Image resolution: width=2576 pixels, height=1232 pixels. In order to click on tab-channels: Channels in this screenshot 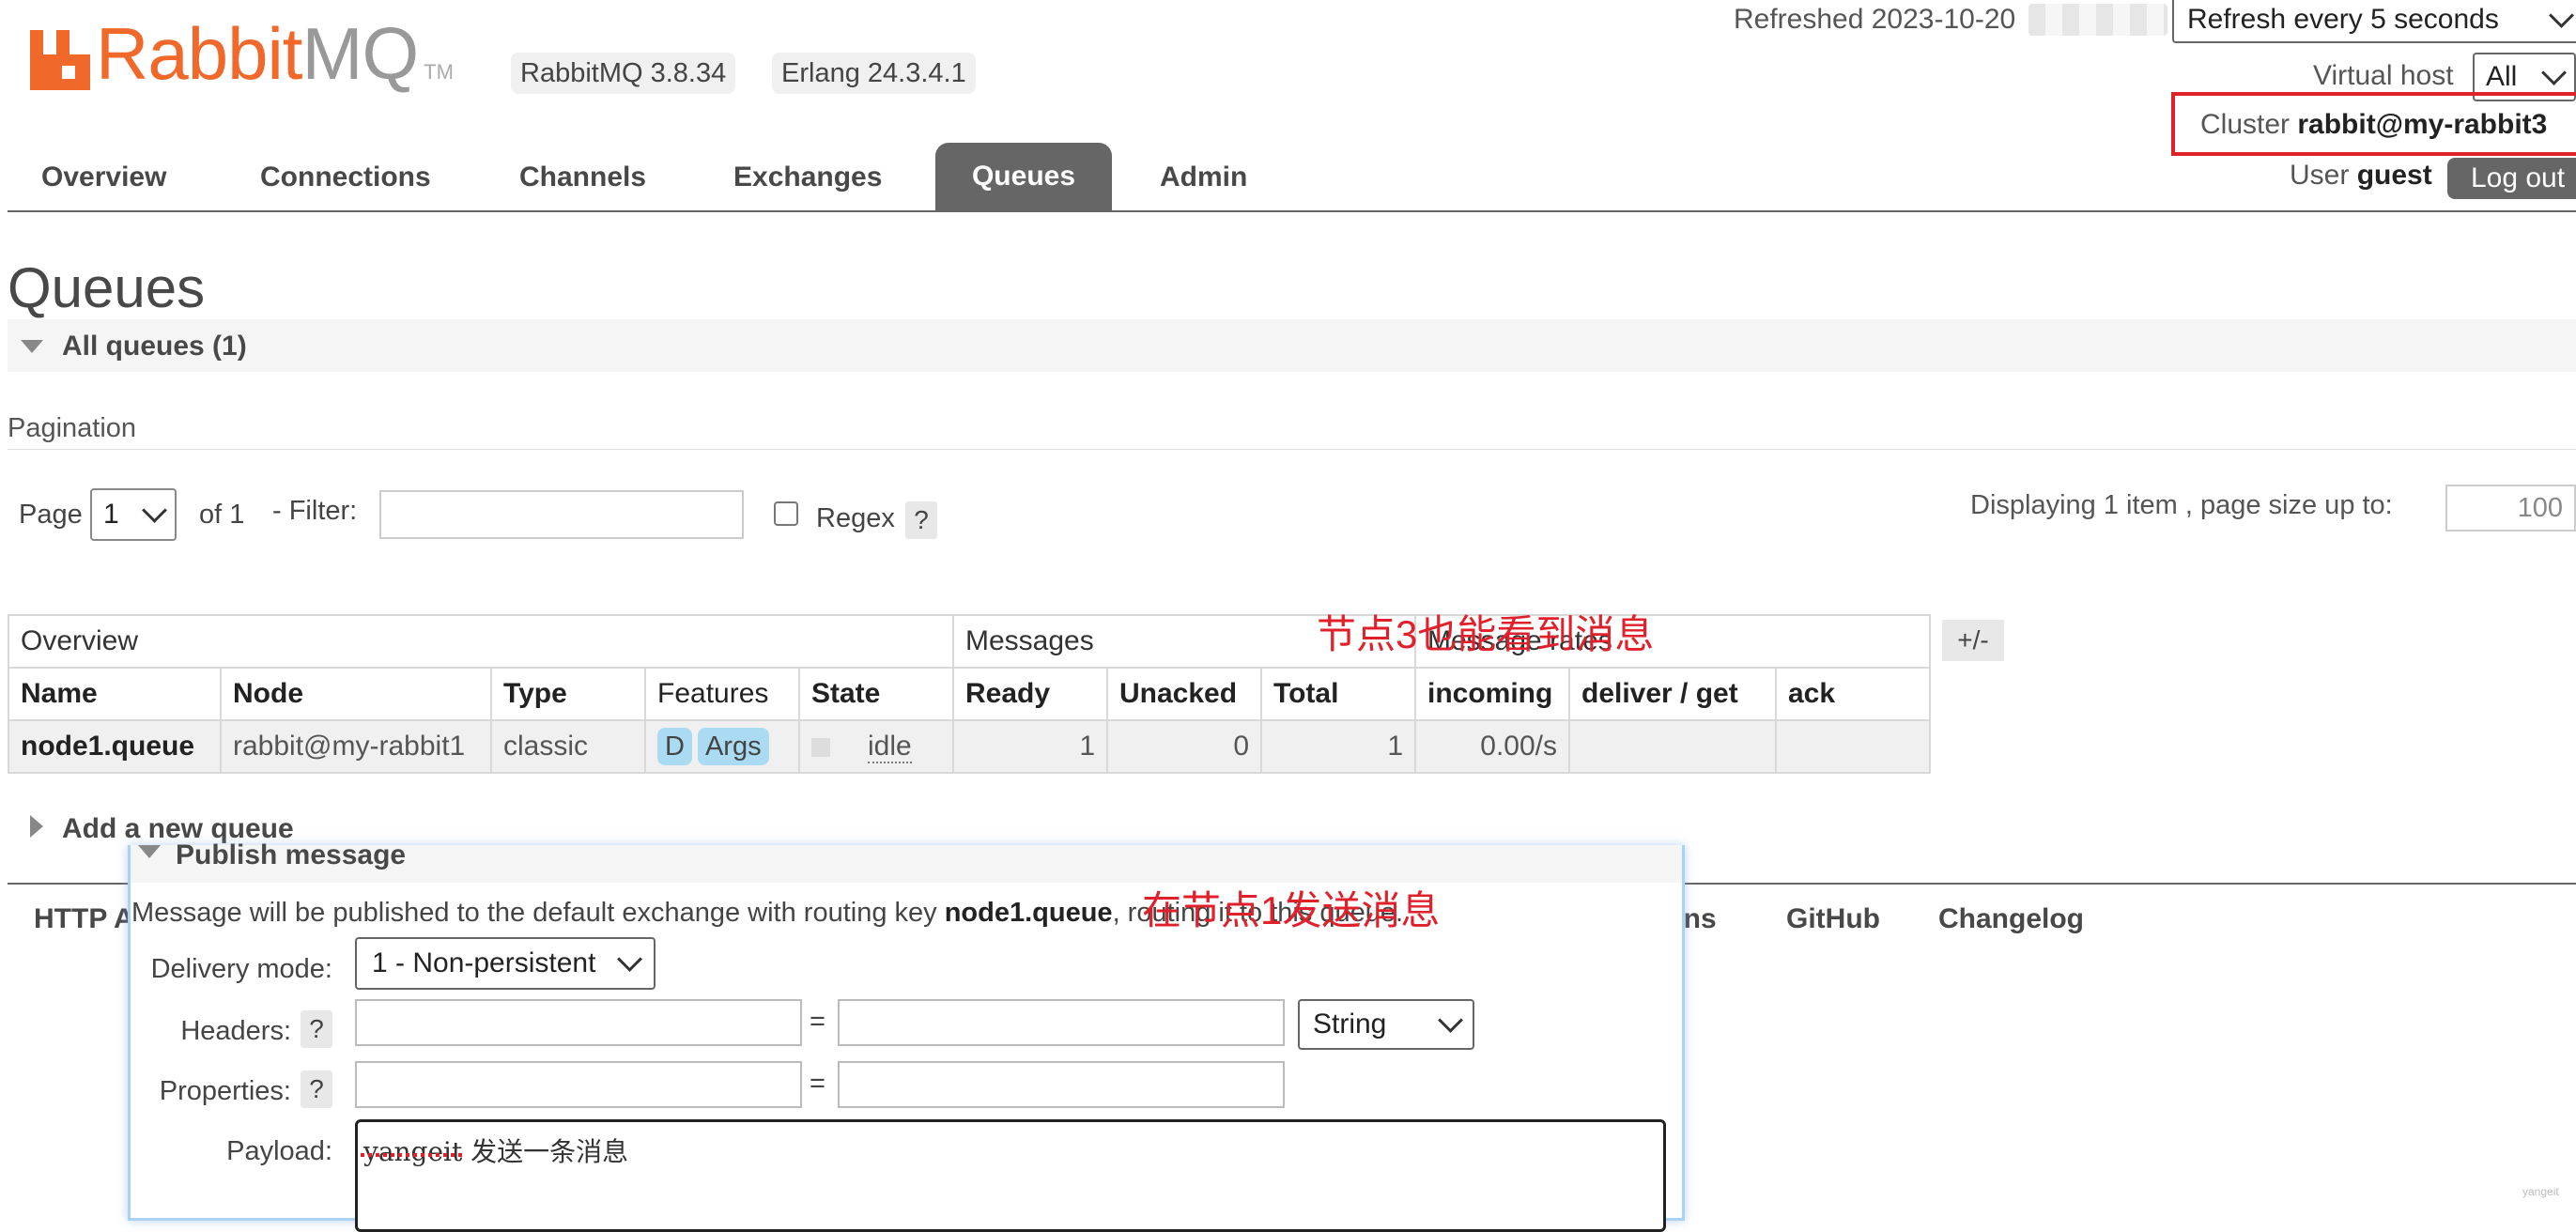, I will do `click(582, 177)`.